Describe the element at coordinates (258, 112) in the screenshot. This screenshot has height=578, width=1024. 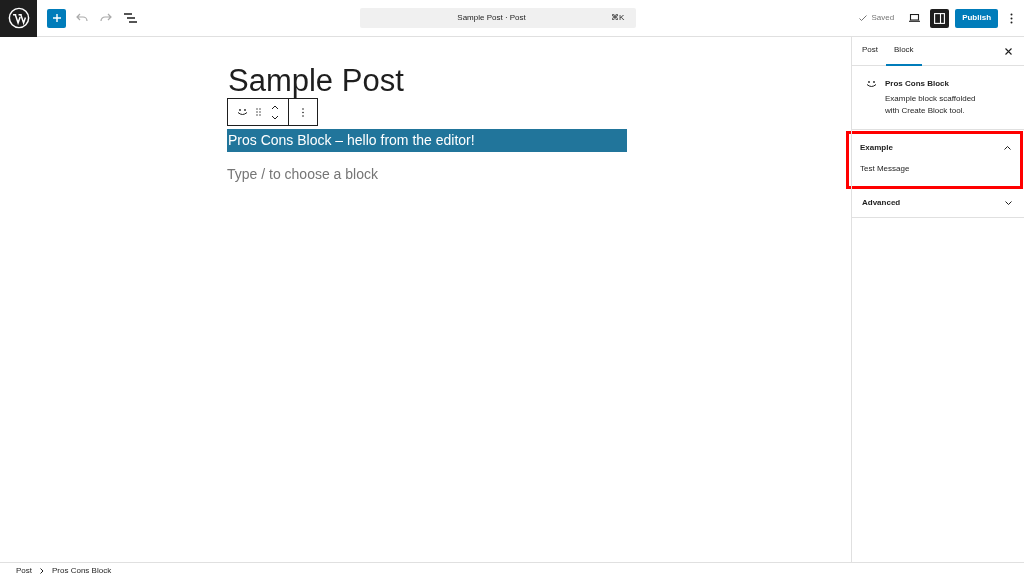
I see `drag-handle-icon` at that location.